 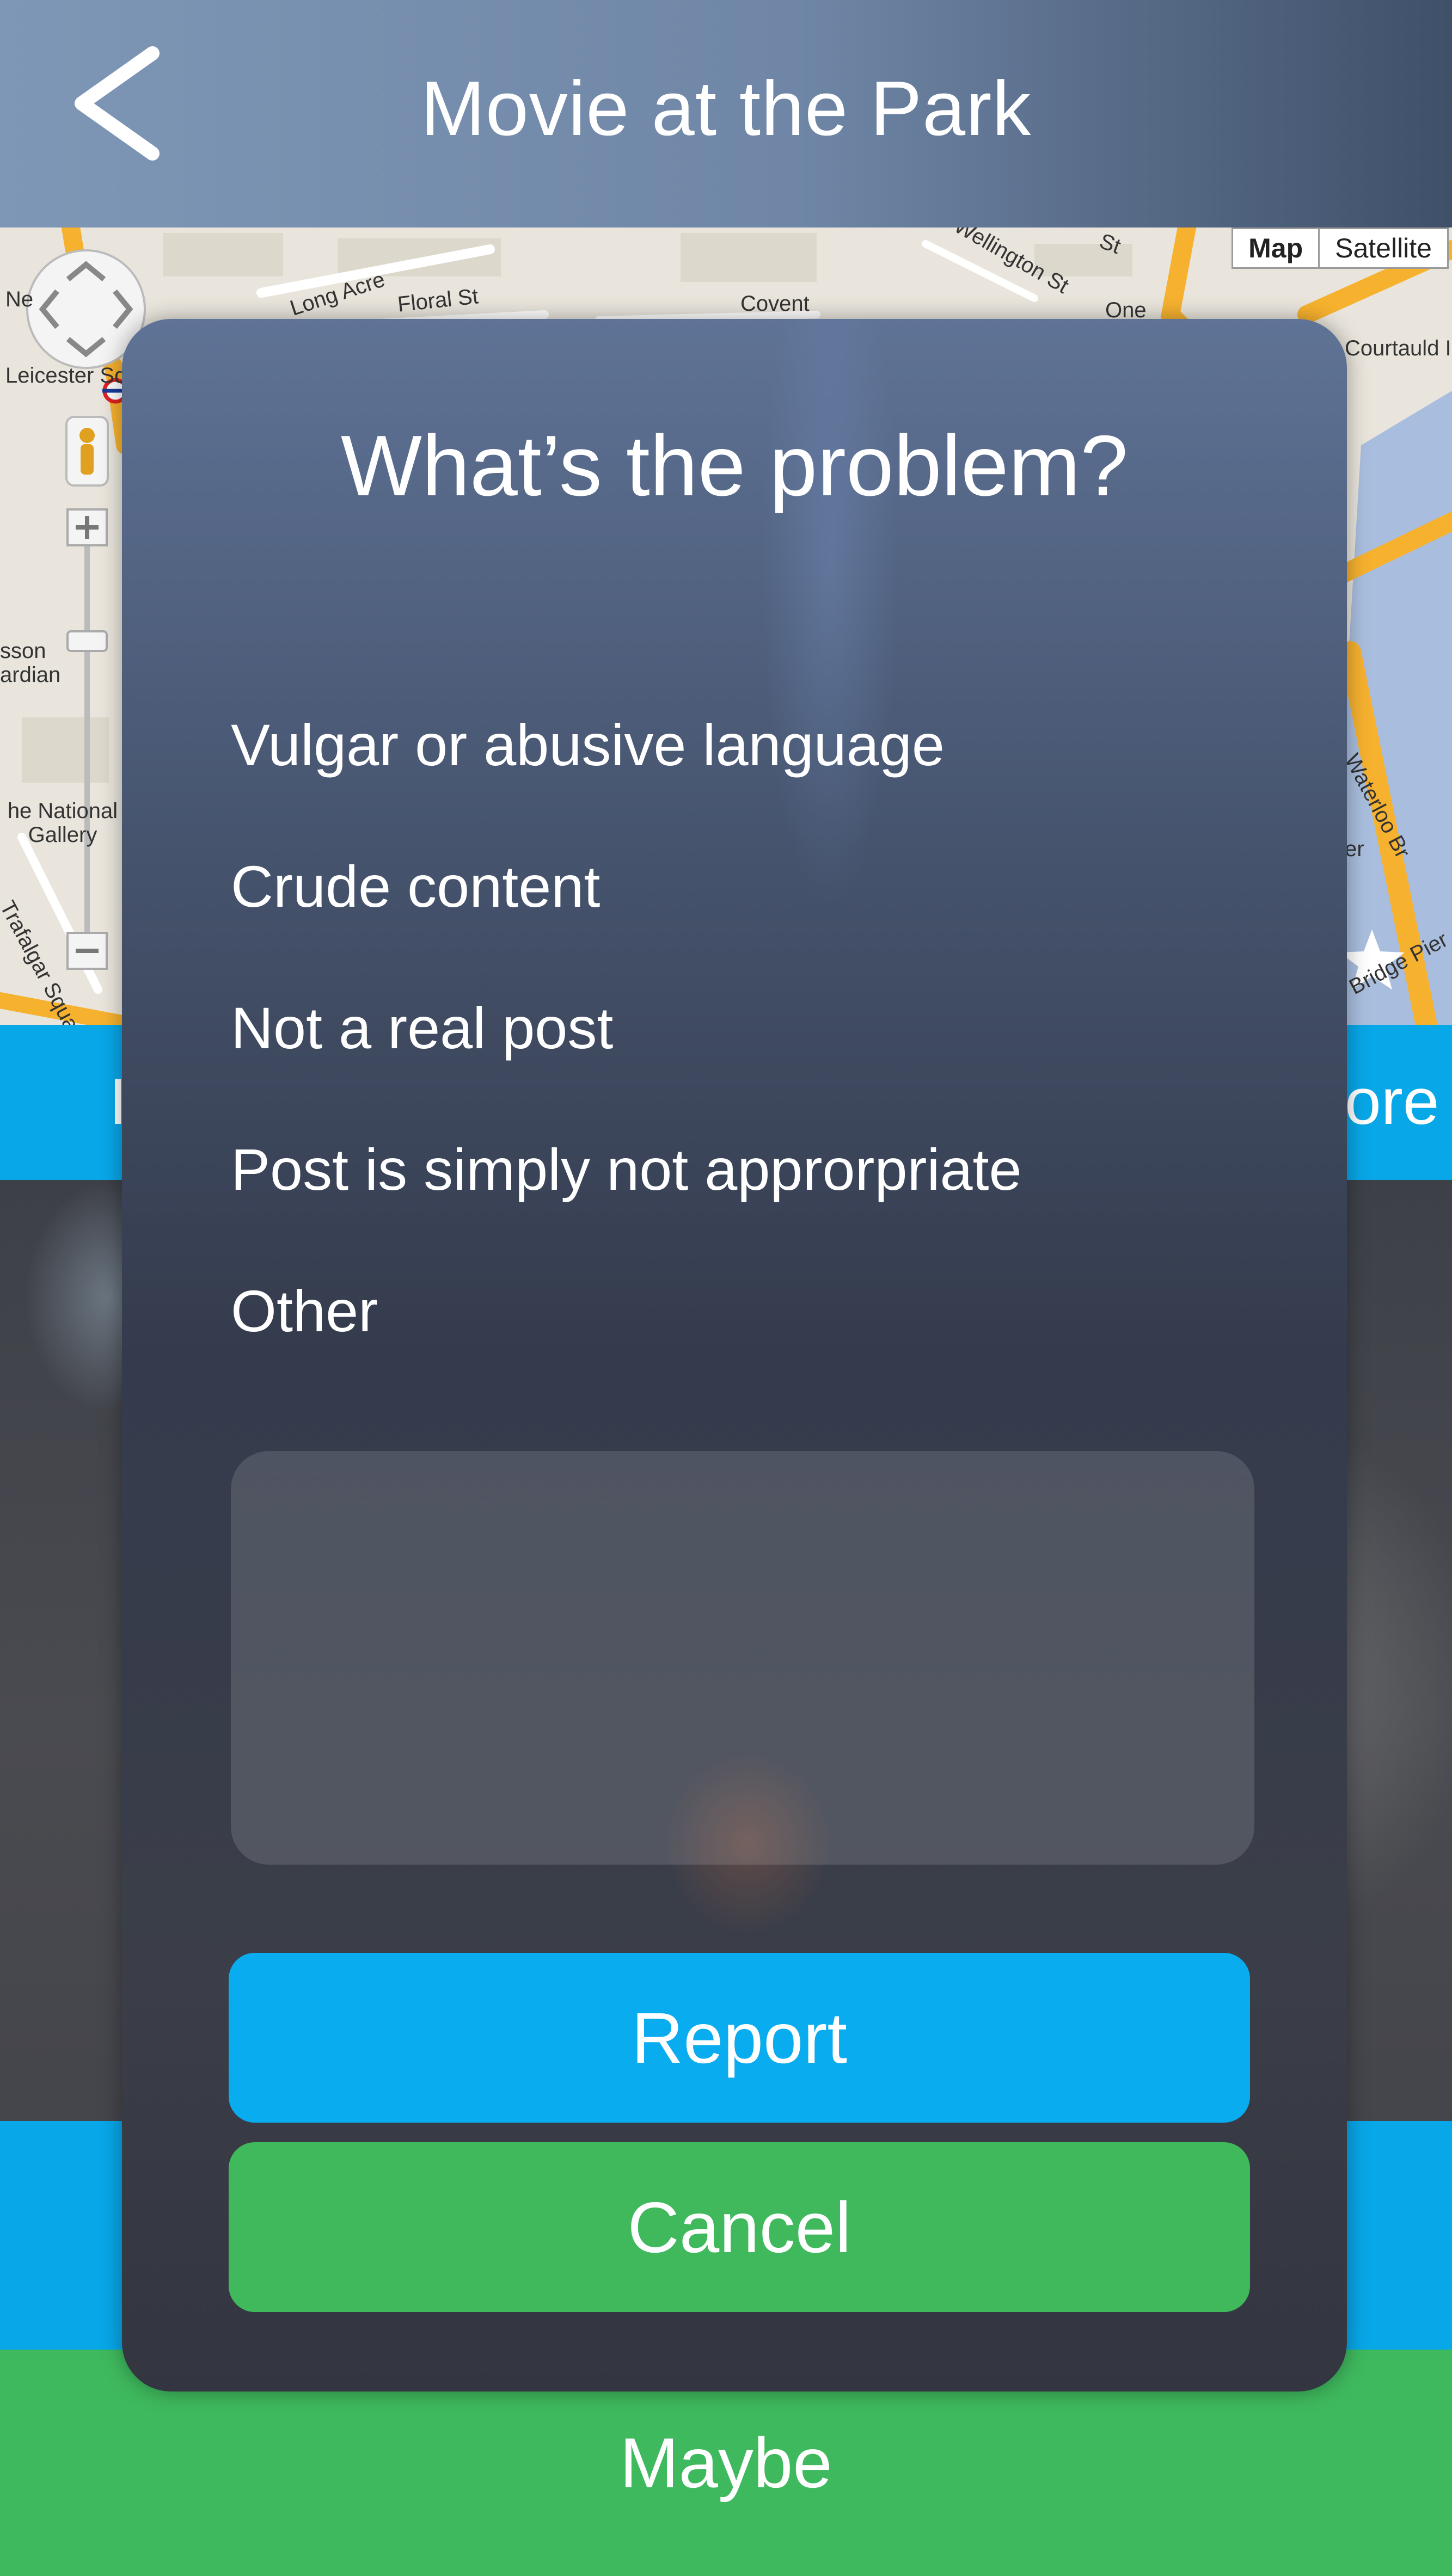 I want to click on option-vulgar-language: Vulgar or abusive language, so click(x=588, y=745).